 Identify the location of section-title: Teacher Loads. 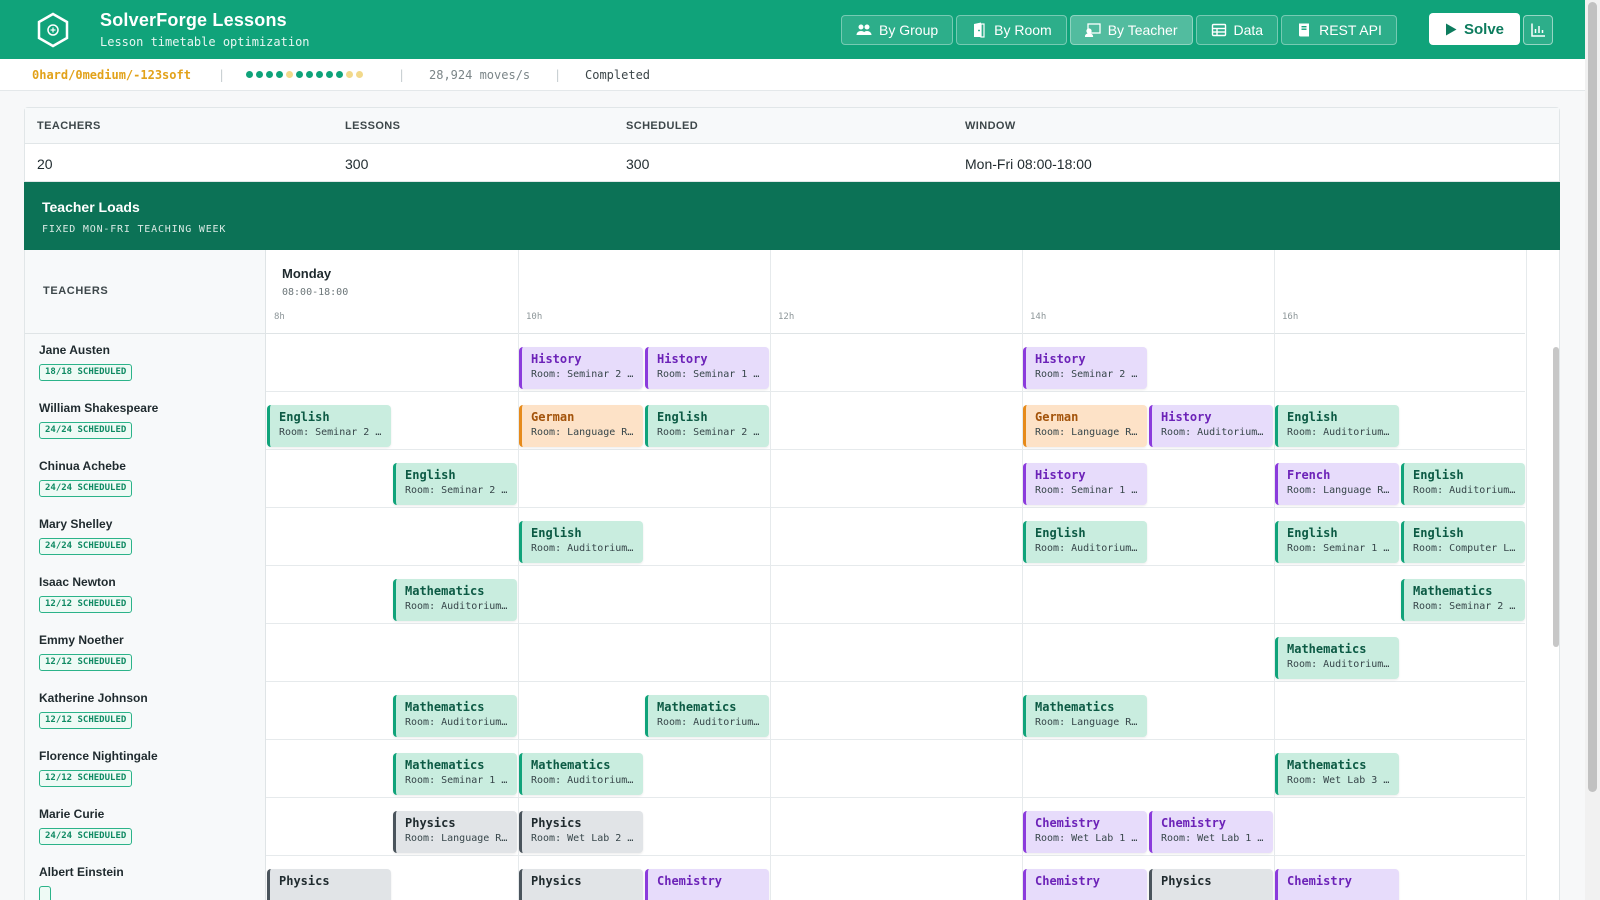
(91, 207).